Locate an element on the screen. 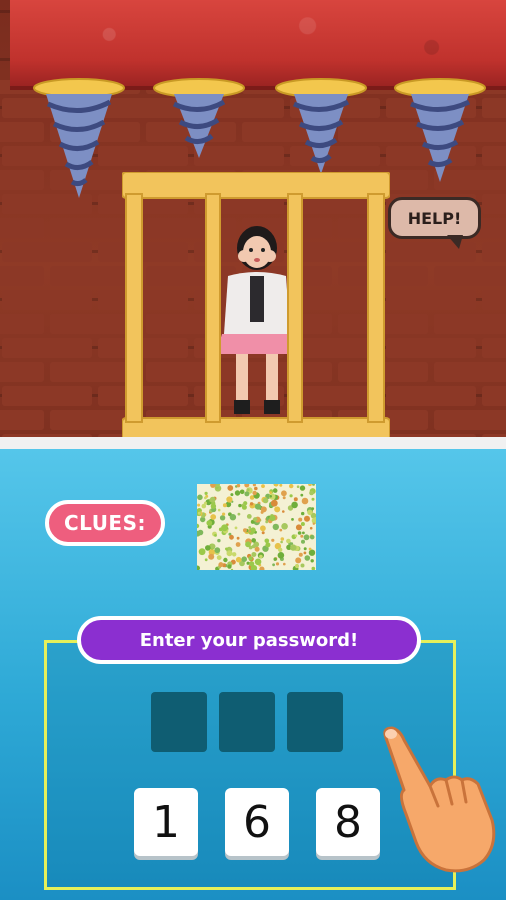  clues-badge: CLUES: is located at coordinates (105, 523).